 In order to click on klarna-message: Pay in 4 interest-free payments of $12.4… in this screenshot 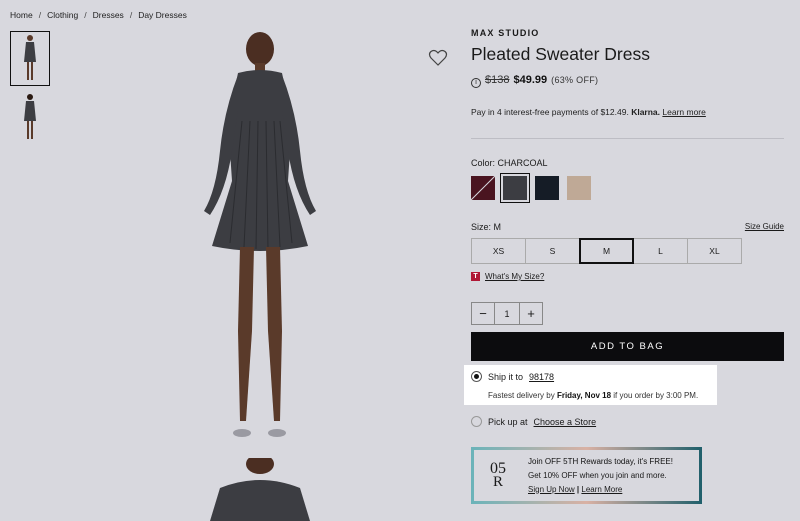, I will do `click(588, 112)`.